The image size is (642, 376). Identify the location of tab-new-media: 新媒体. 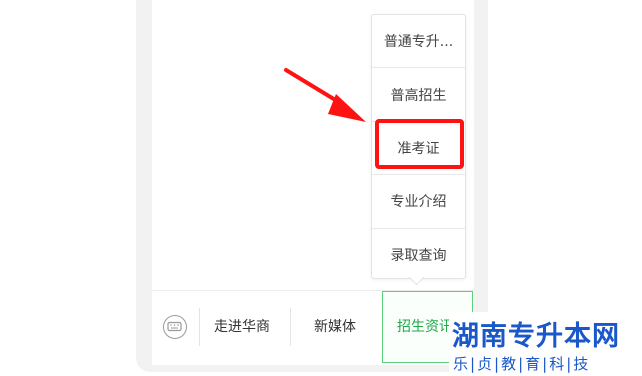
(335, 326).